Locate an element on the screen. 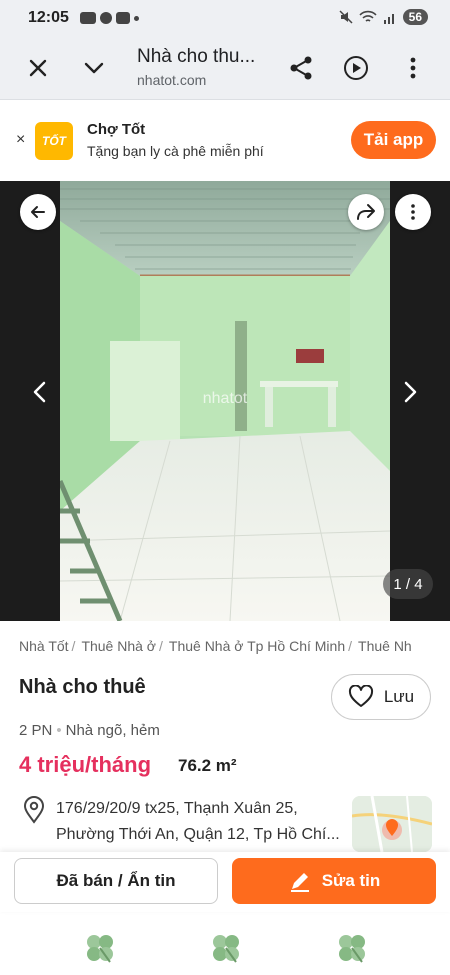 This screenshot has width=450, height=975. edit-label: Sửa tin is located at coordinates (351, 880).